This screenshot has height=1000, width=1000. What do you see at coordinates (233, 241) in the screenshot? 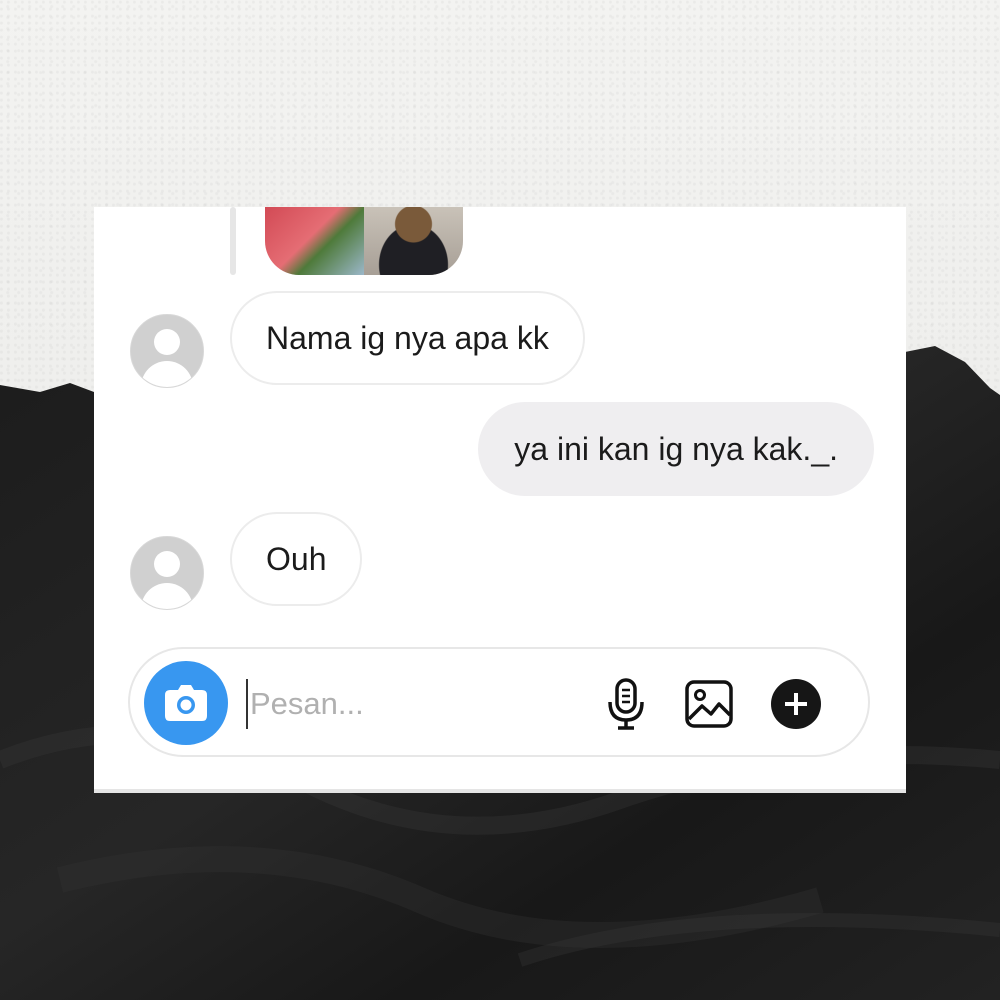
I see `reply-indicator-bar` at bounding box center [233, 241].